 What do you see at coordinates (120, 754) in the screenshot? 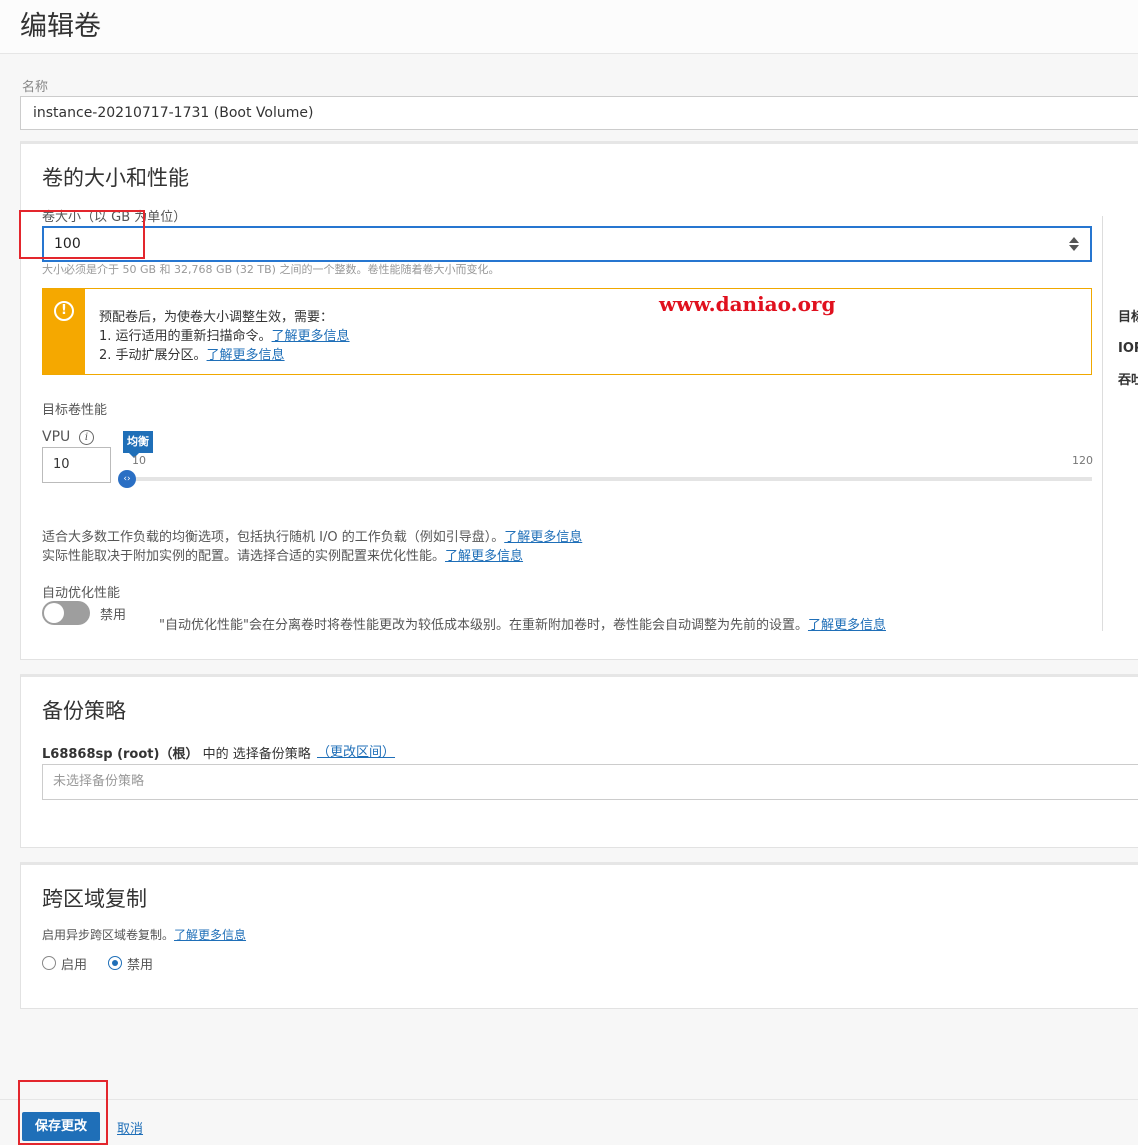
I see `compartment-name: L68868sp (root)（根）` at bounding box center [120, 754].